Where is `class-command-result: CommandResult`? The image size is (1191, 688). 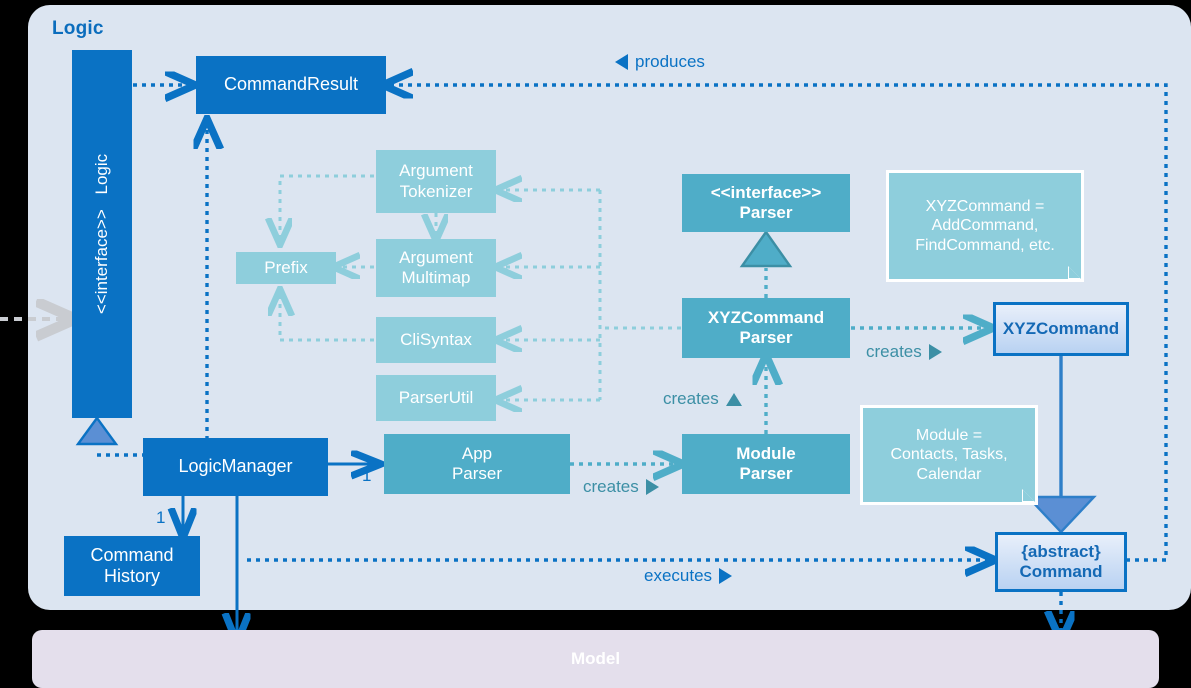
class-command-result: CommandResult is located at coordinates (291, 85).